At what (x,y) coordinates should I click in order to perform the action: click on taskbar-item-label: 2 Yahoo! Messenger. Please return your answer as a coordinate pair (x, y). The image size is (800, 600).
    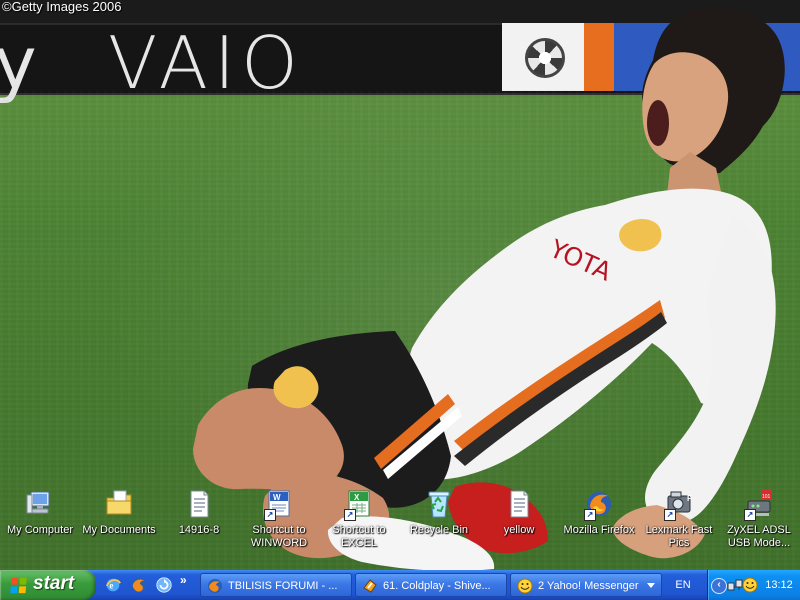
    Looking at the image, I should click on (588, 586).